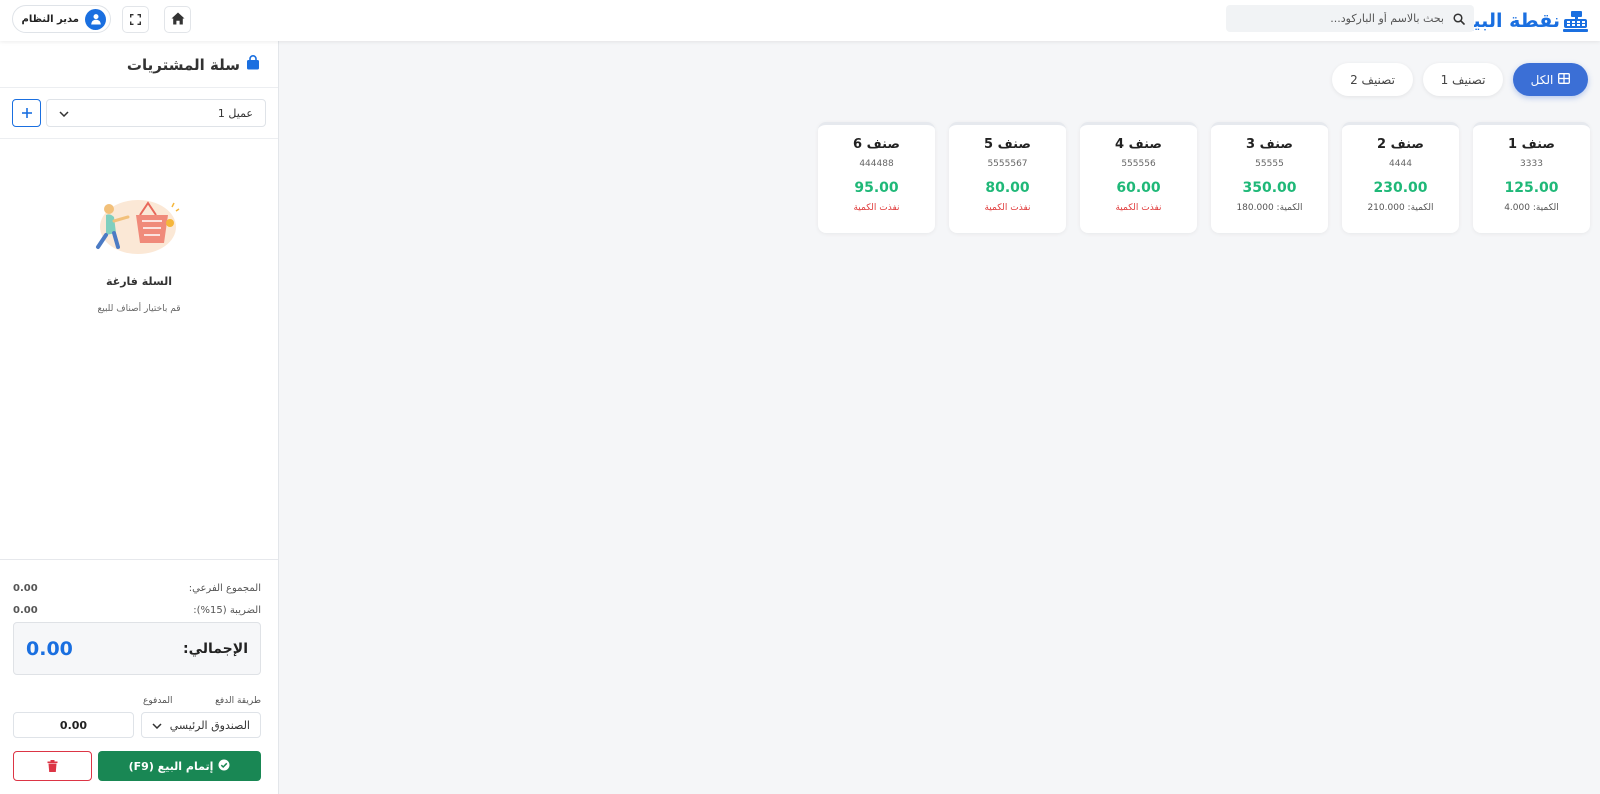  Describe the element at coordinates (1564, 79) in the screenshot. I see `grid-icon` at that location.